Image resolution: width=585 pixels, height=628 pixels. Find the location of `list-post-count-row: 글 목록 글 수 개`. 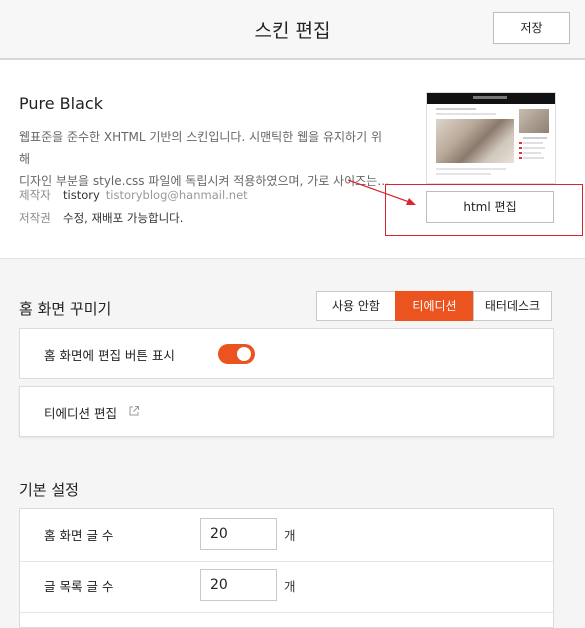

list-post-count-row: 글 목록 글 수 개 is located at coordinates (286, 586).